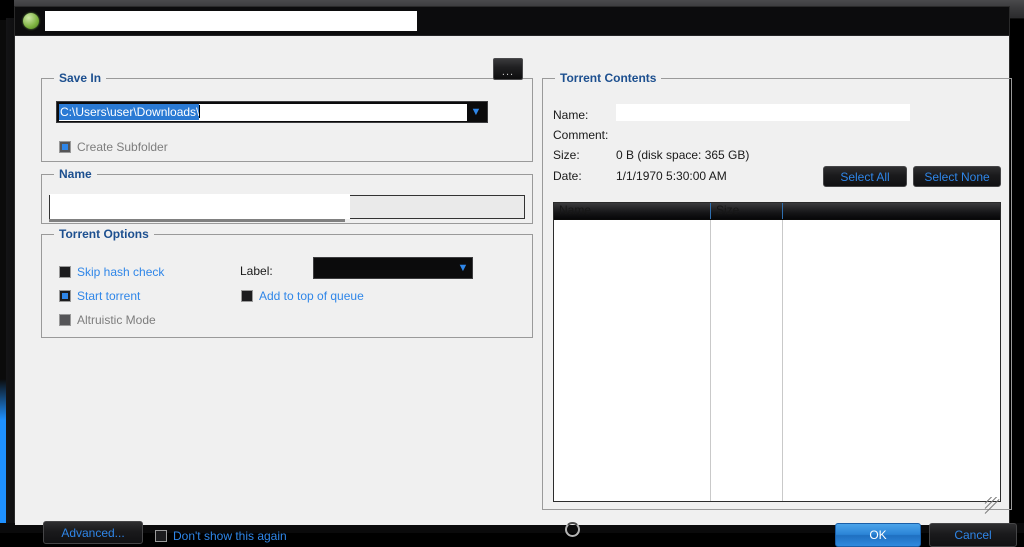 The width and height of the screenshot is (1024, 547). I want to click on contents-date-value: 1/1/1970 5:30:00 AM, so click(671, 176).